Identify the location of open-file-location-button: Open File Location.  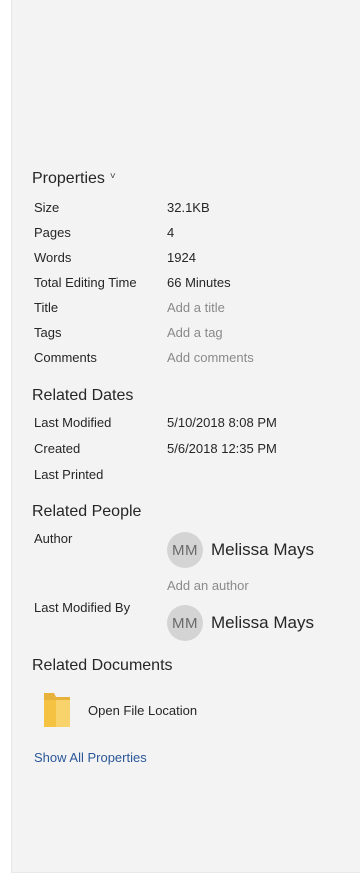
(119, 710).